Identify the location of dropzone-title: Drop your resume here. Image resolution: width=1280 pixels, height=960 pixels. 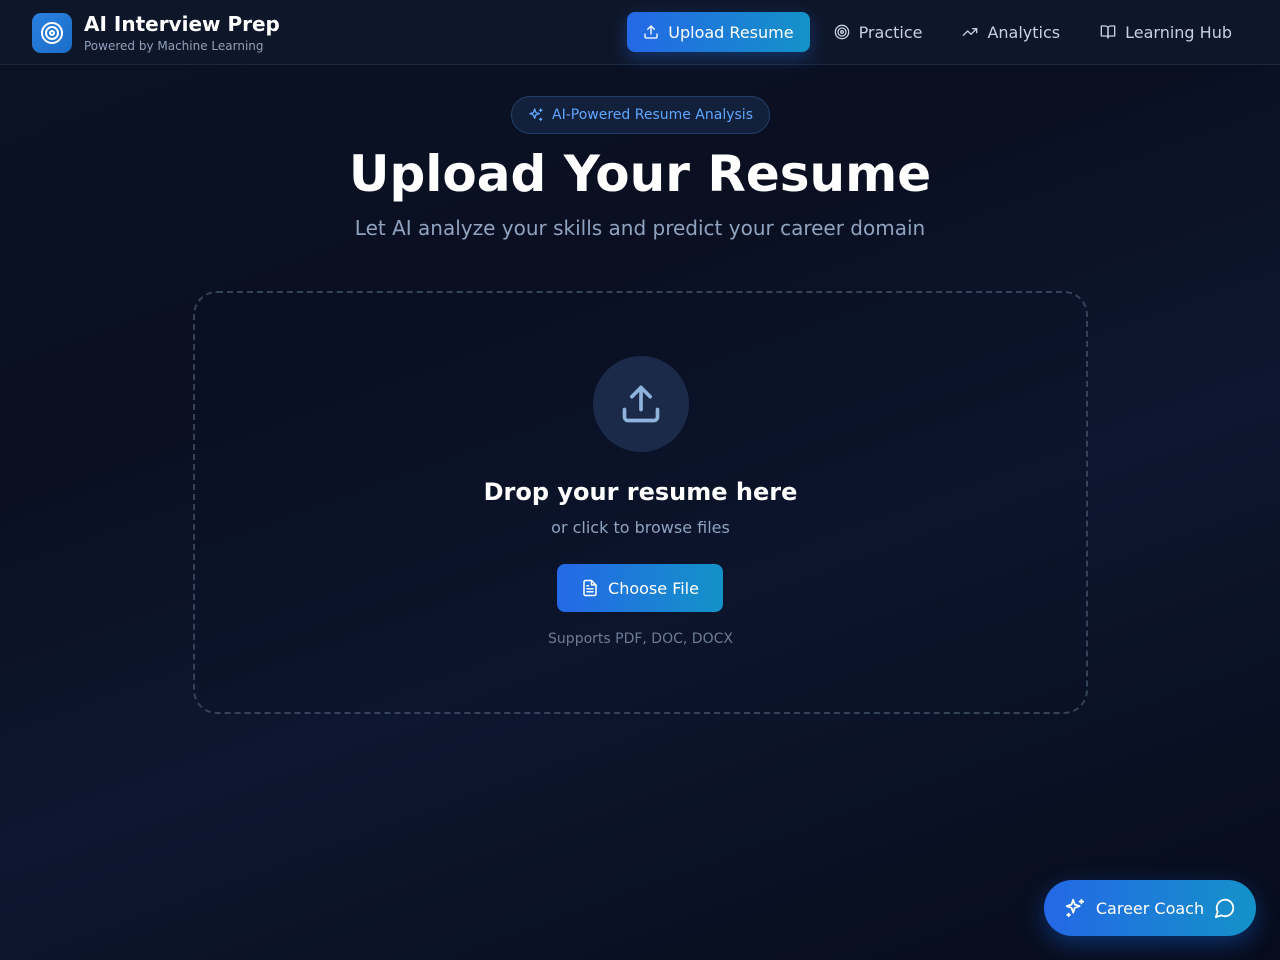
(640, 492).